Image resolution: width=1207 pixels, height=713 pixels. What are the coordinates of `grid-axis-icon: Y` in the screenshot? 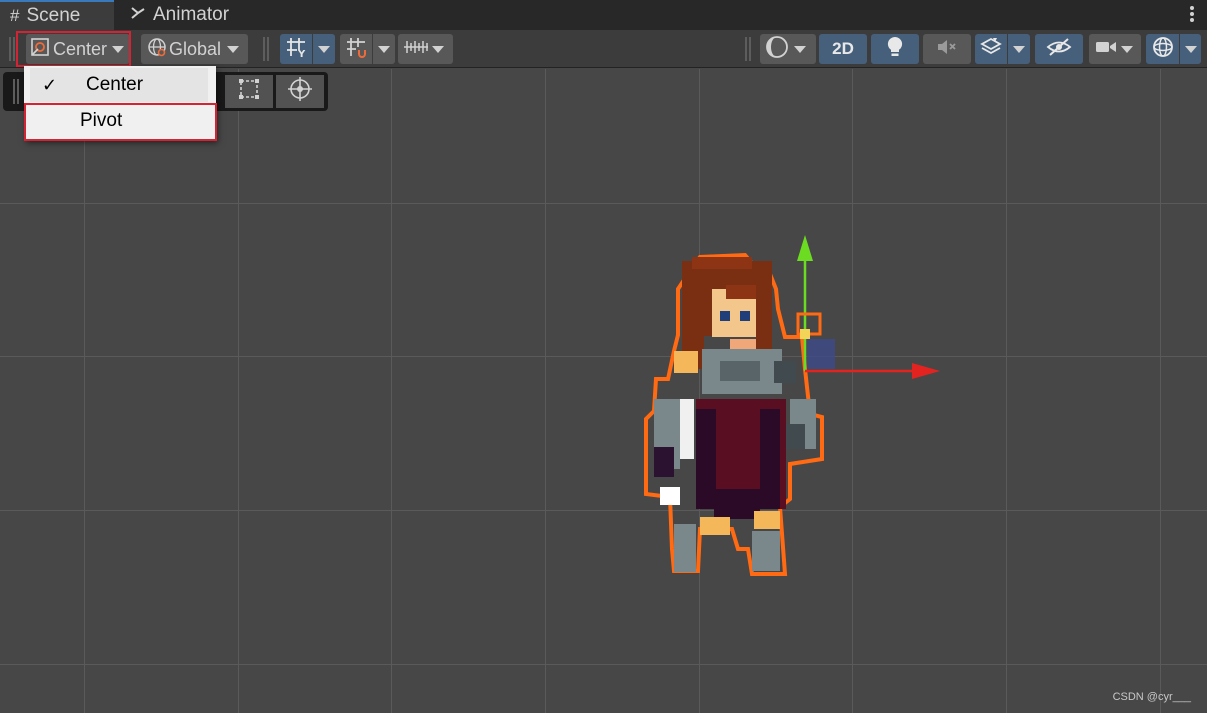 It's located at (296, 49).